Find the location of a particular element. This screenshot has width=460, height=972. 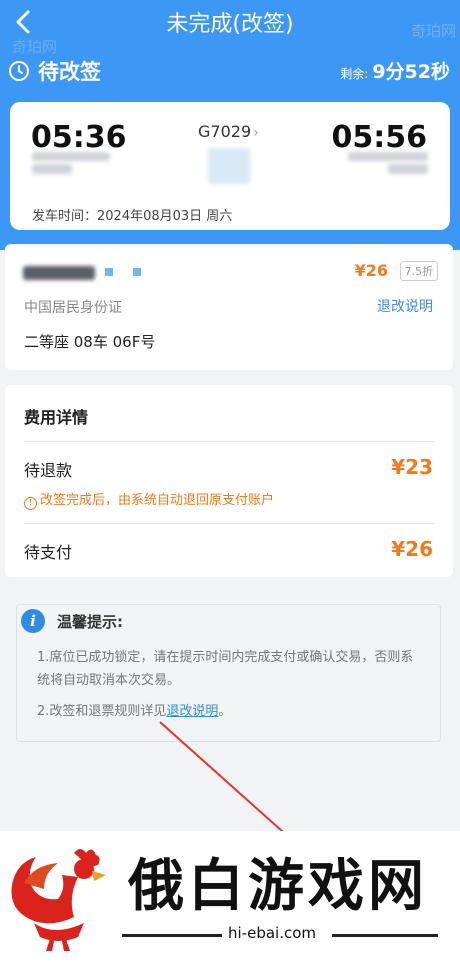

train-number: G7029 is located at coordinates (225, 131).